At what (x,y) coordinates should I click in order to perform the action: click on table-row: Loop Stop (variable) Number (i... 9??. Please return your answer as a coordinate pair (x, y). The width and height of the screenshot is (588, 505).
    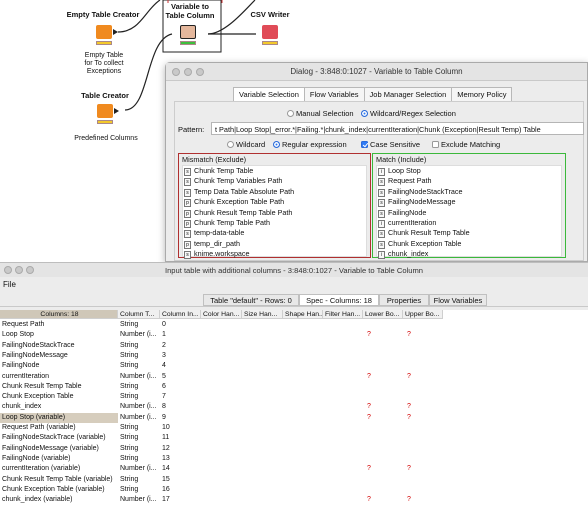
    Looking at the image, I should click on (294, 417).